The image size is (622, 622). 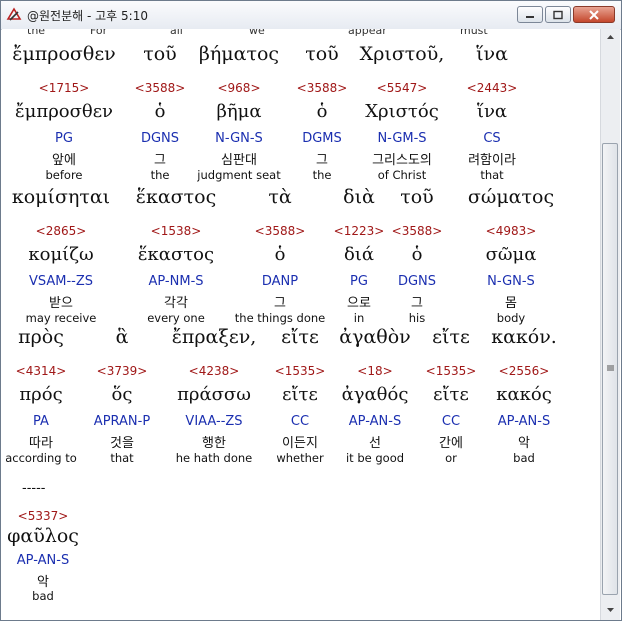 I want to click on scroll-up-button, so click(x=610, y=37).